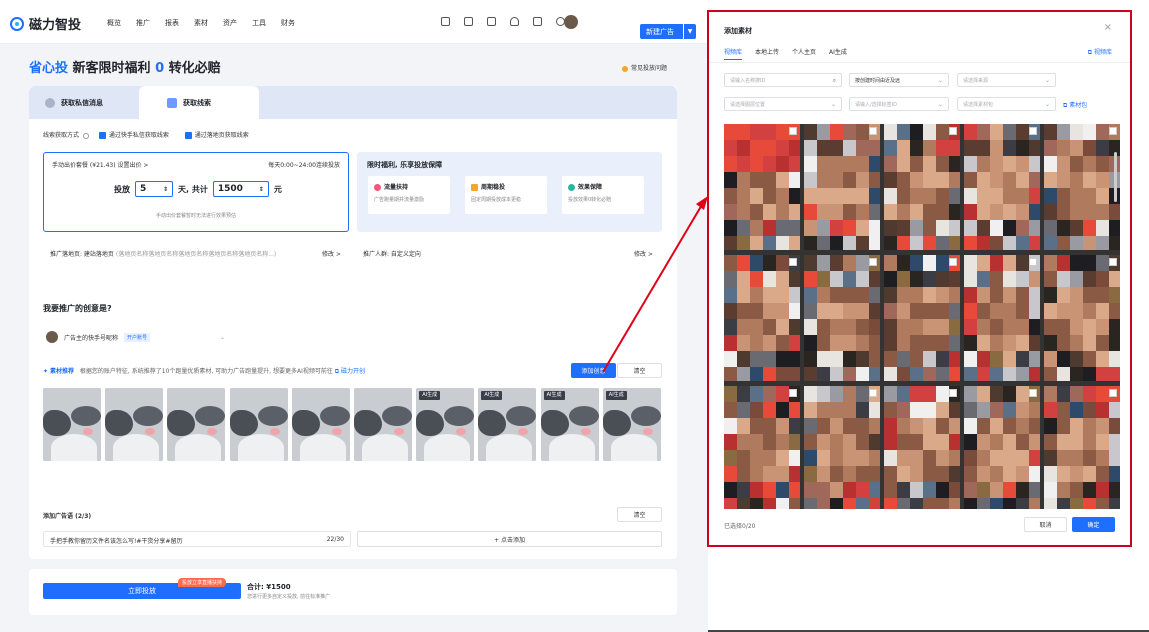 The width and height of the screenshot is (1149, 632). What do you see at coordinates (230, 23) in the screenshot?
I see `nav-item-assets: 资产` at bounding box center [230, 23].